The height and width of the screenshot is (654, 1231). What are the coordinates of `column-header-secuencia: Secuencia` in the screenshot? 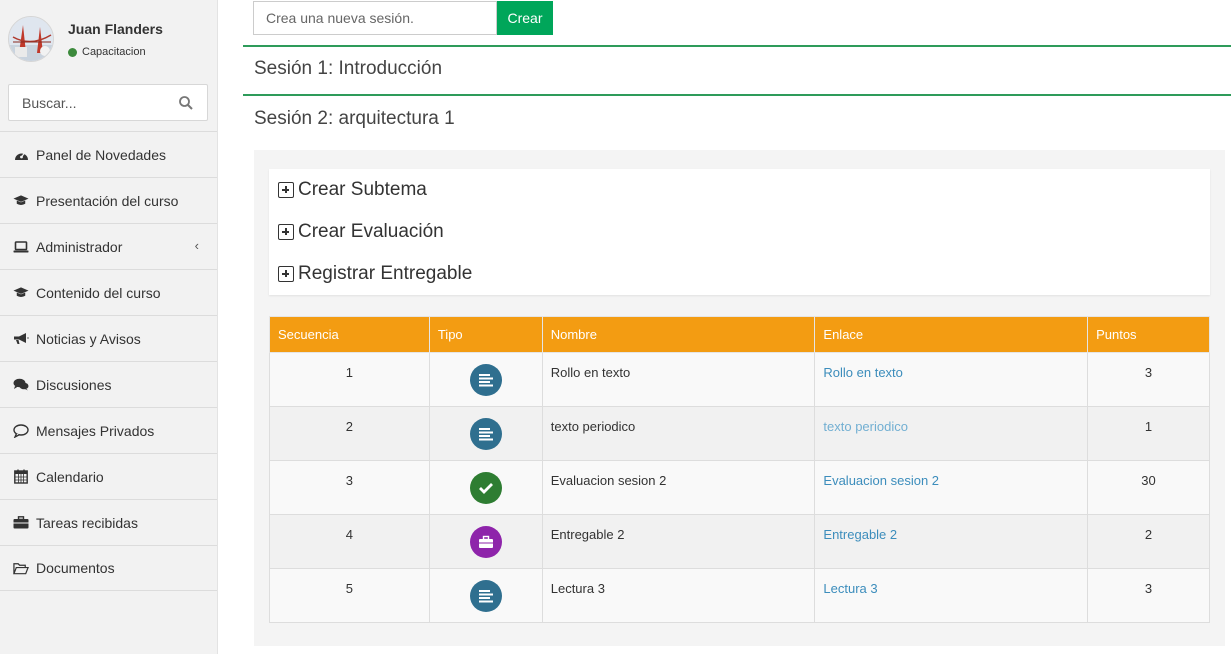 It's located at (349, 334).